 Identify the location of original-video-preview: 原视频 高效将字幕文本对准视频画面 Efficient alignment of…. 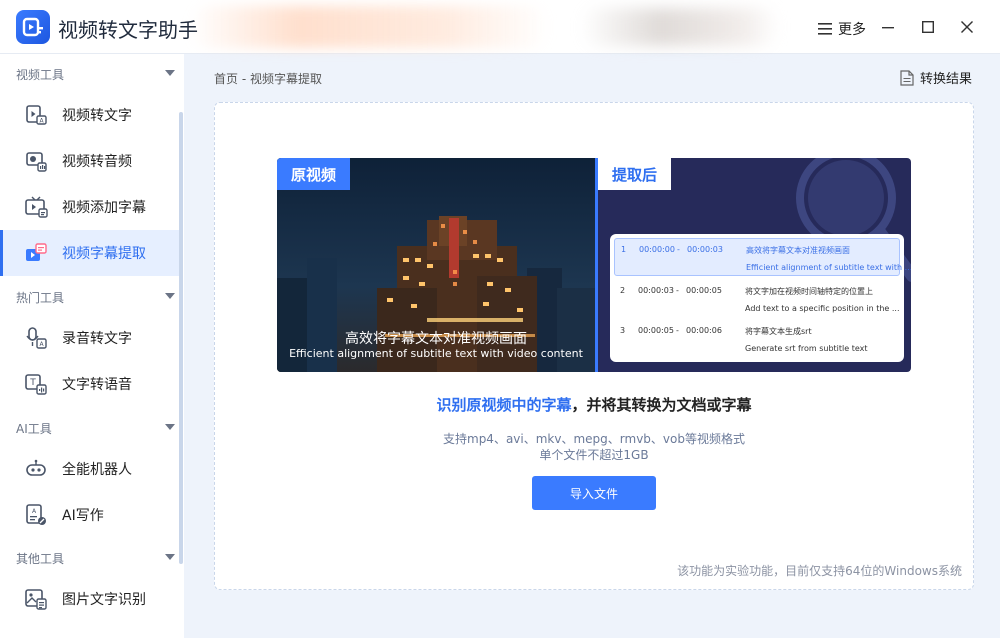
(436, 265).